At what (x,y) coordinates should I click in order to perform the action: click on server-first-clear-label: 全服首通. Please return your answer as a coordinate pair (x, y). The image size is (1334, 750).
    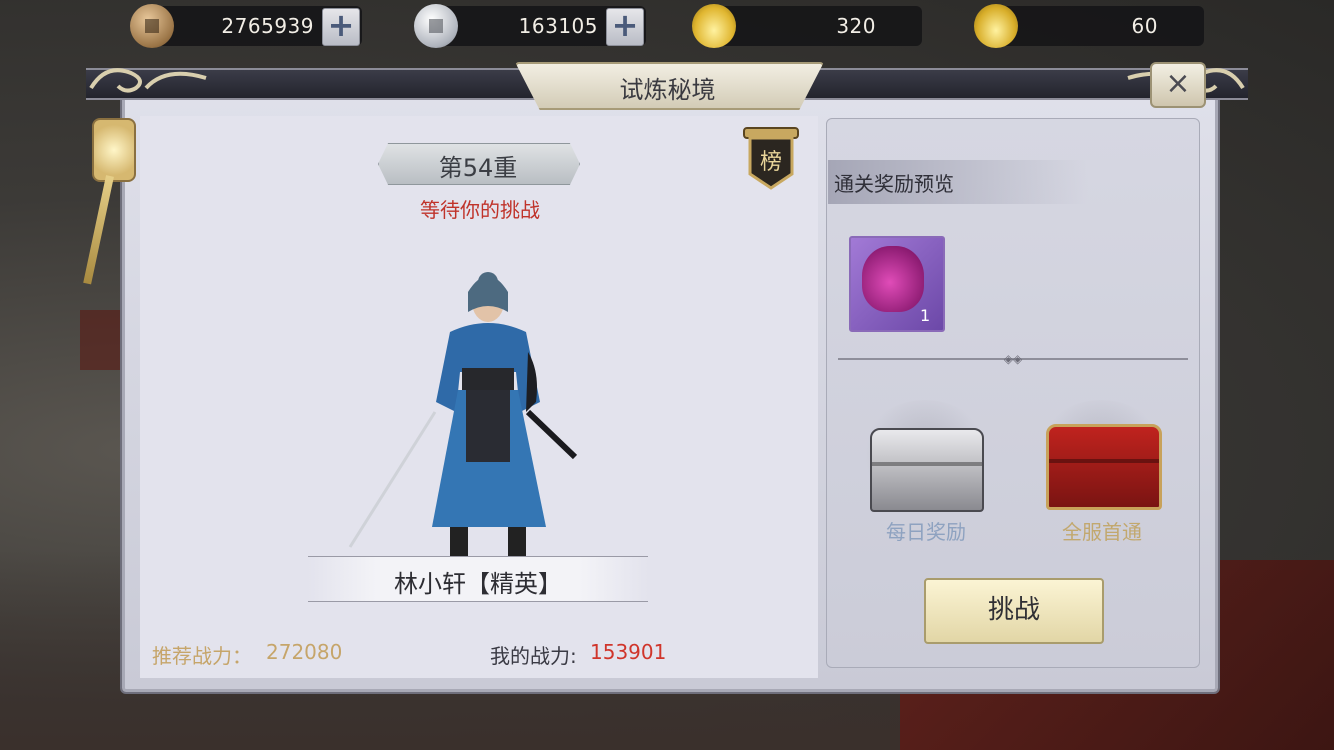
    Looking at the image, I should click on (1102, 530).